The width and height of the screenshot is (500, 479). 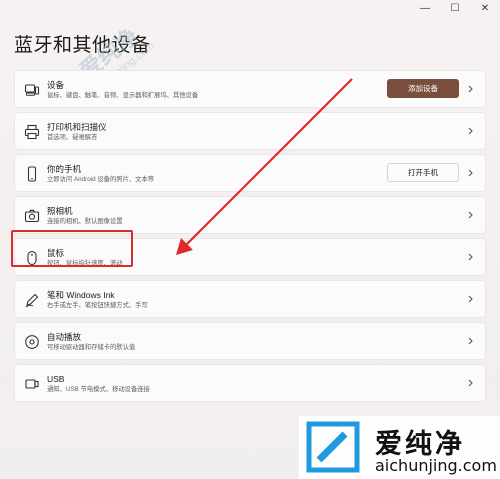 What do you see at coordinates (425, 8) in the screenshot?
I see `minimize-button: —` at bounding box center [425, 8].